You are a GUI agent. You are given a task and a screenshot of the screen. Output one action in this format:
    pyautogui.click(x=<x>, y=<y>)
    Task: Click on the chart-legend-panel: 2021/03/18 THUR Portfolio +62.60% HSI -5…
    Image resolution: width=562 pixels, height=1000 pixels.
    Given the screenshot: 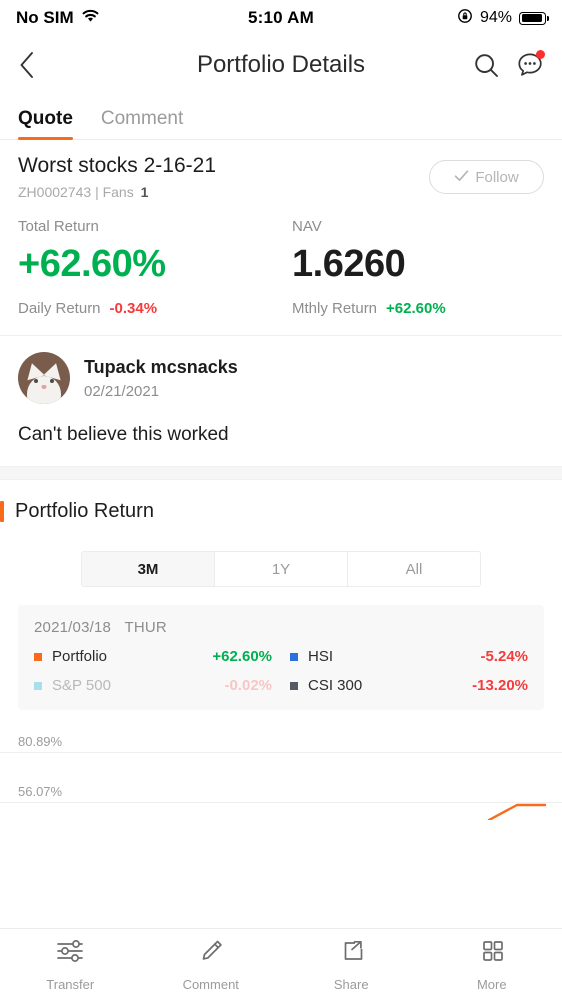 What is the action you would take?
    pyautogui.click(x=281, y=657)
    